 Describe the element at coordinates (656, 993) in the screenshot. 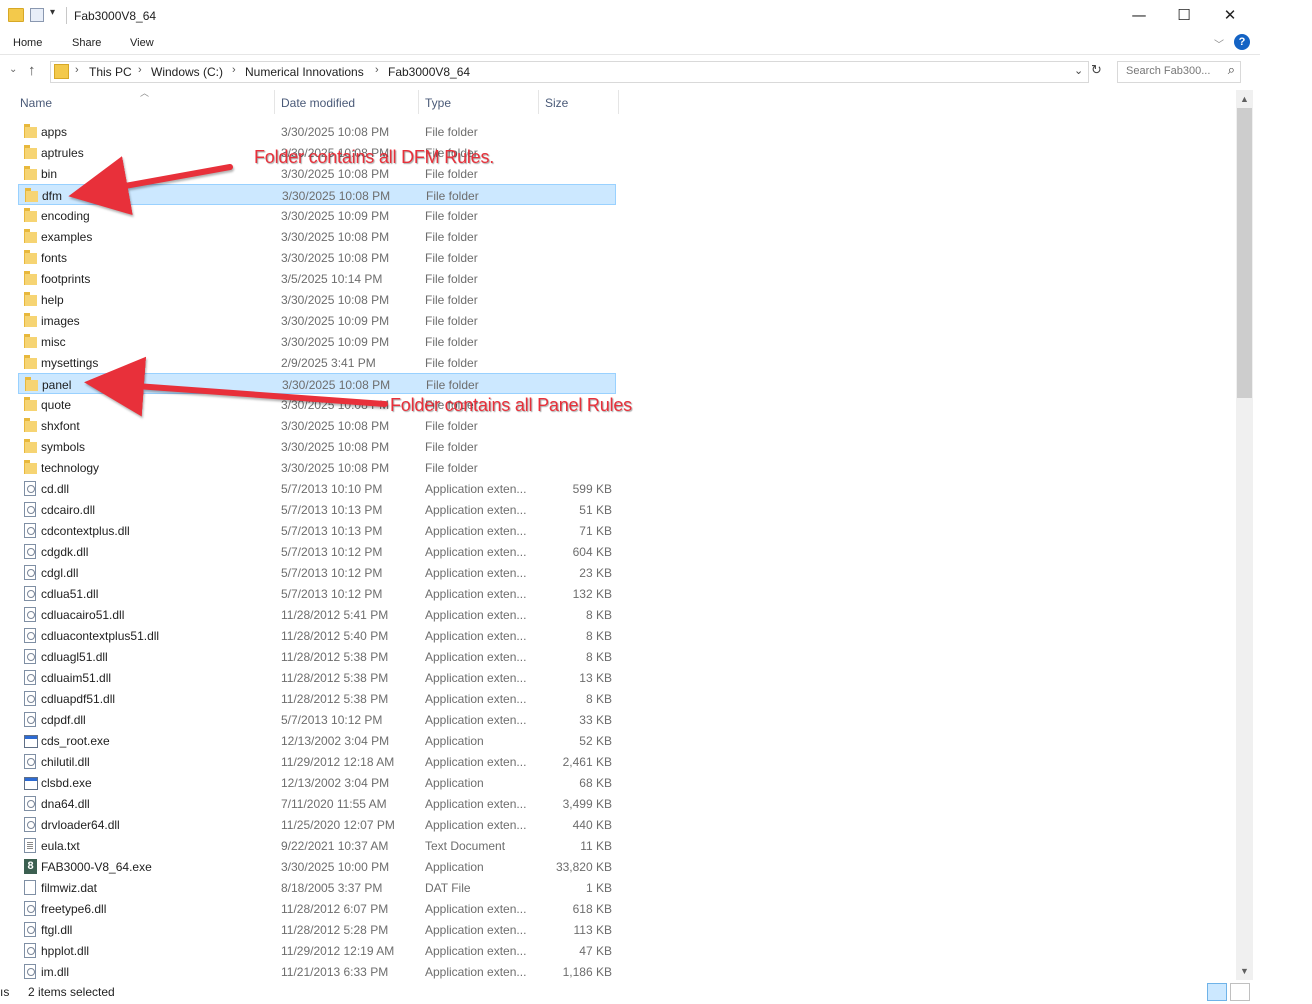

I see `status-bar` at that location.